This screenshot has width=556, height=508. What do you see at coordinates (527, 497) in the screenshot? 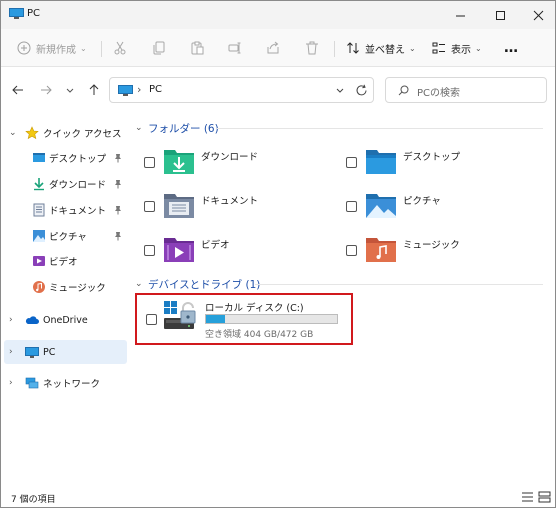
I see `details-view-icon` at bounding box center [527, 497].